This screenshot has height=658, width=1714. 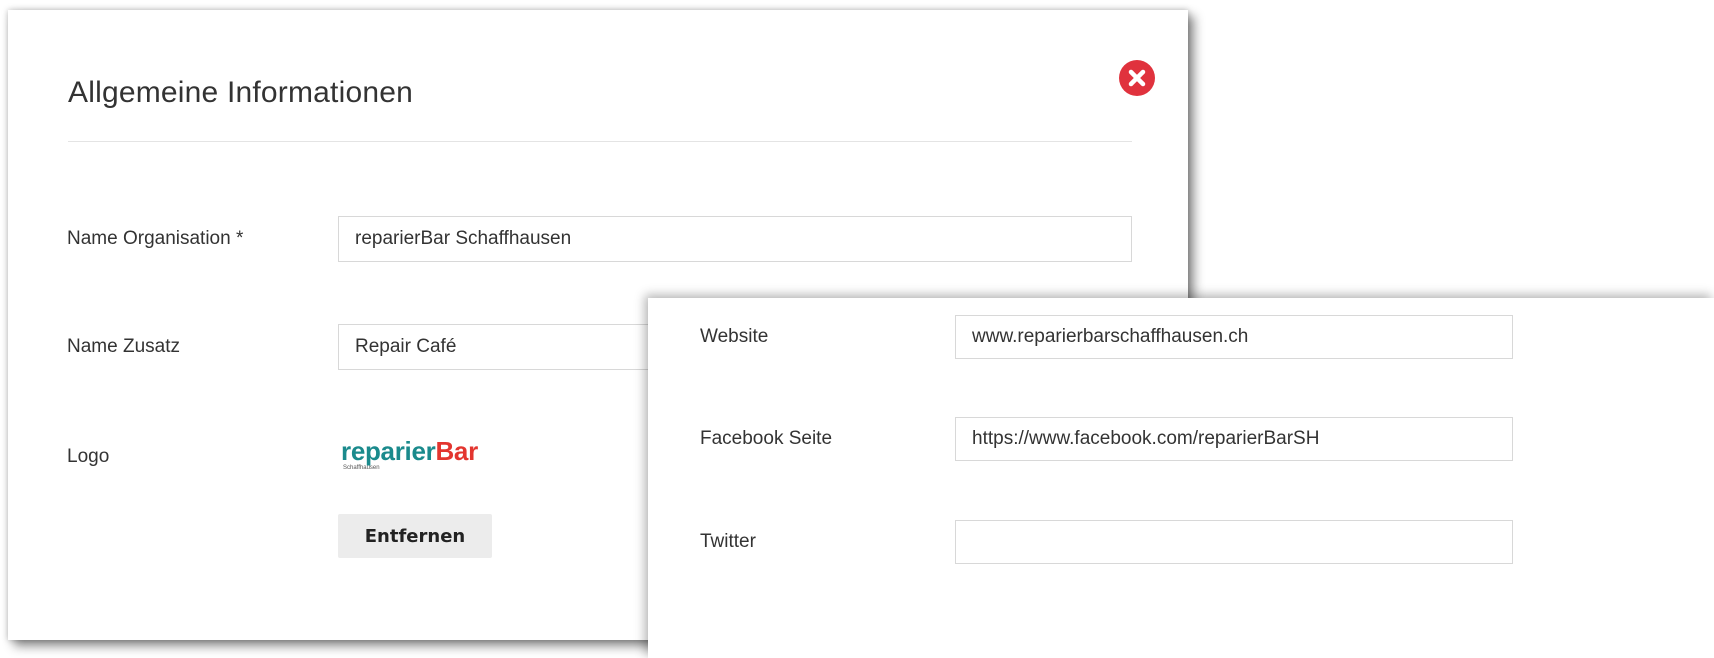 What do you see at coordinates (766, 438) in the screenshot?
I see `facebook-label: Facebook Seite` at bounding box center [766, 438].